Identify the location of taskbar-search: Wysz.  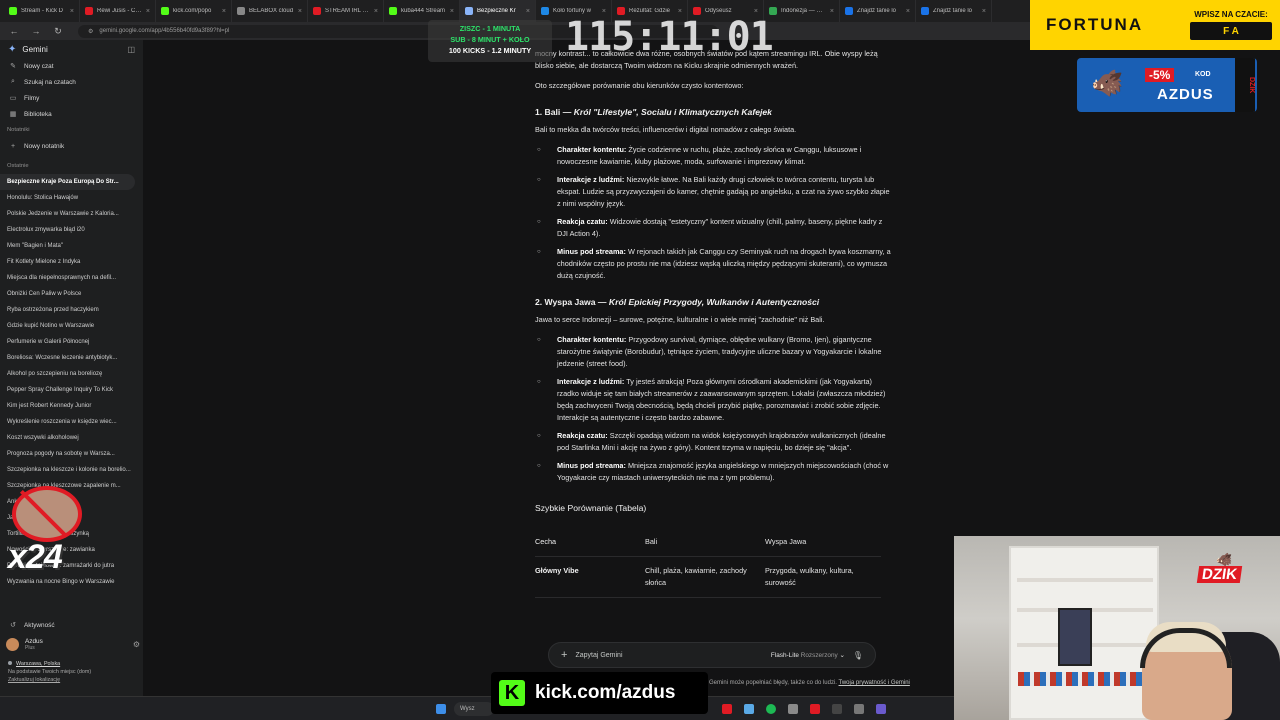
(474, 708).